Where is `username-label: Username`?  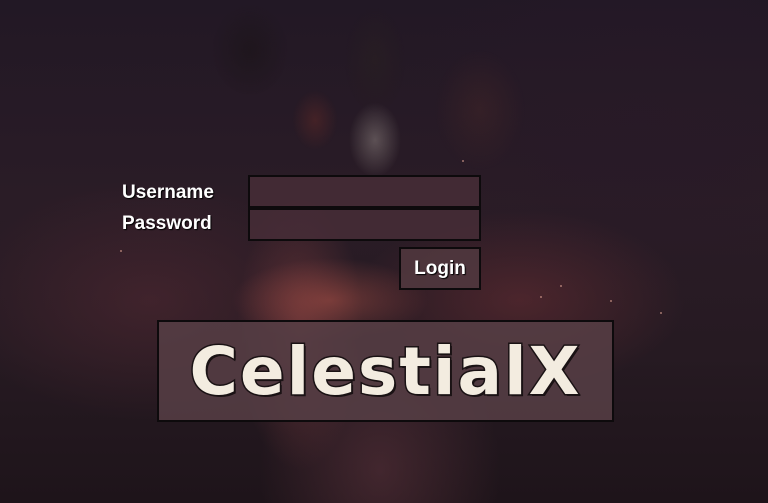
username-label: Username is located at coordinates (168, 192).